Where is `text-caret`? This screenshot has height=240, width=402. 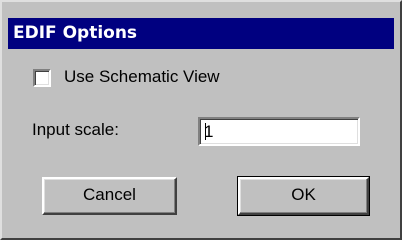 text-caret is located at coordinates (205, 131).